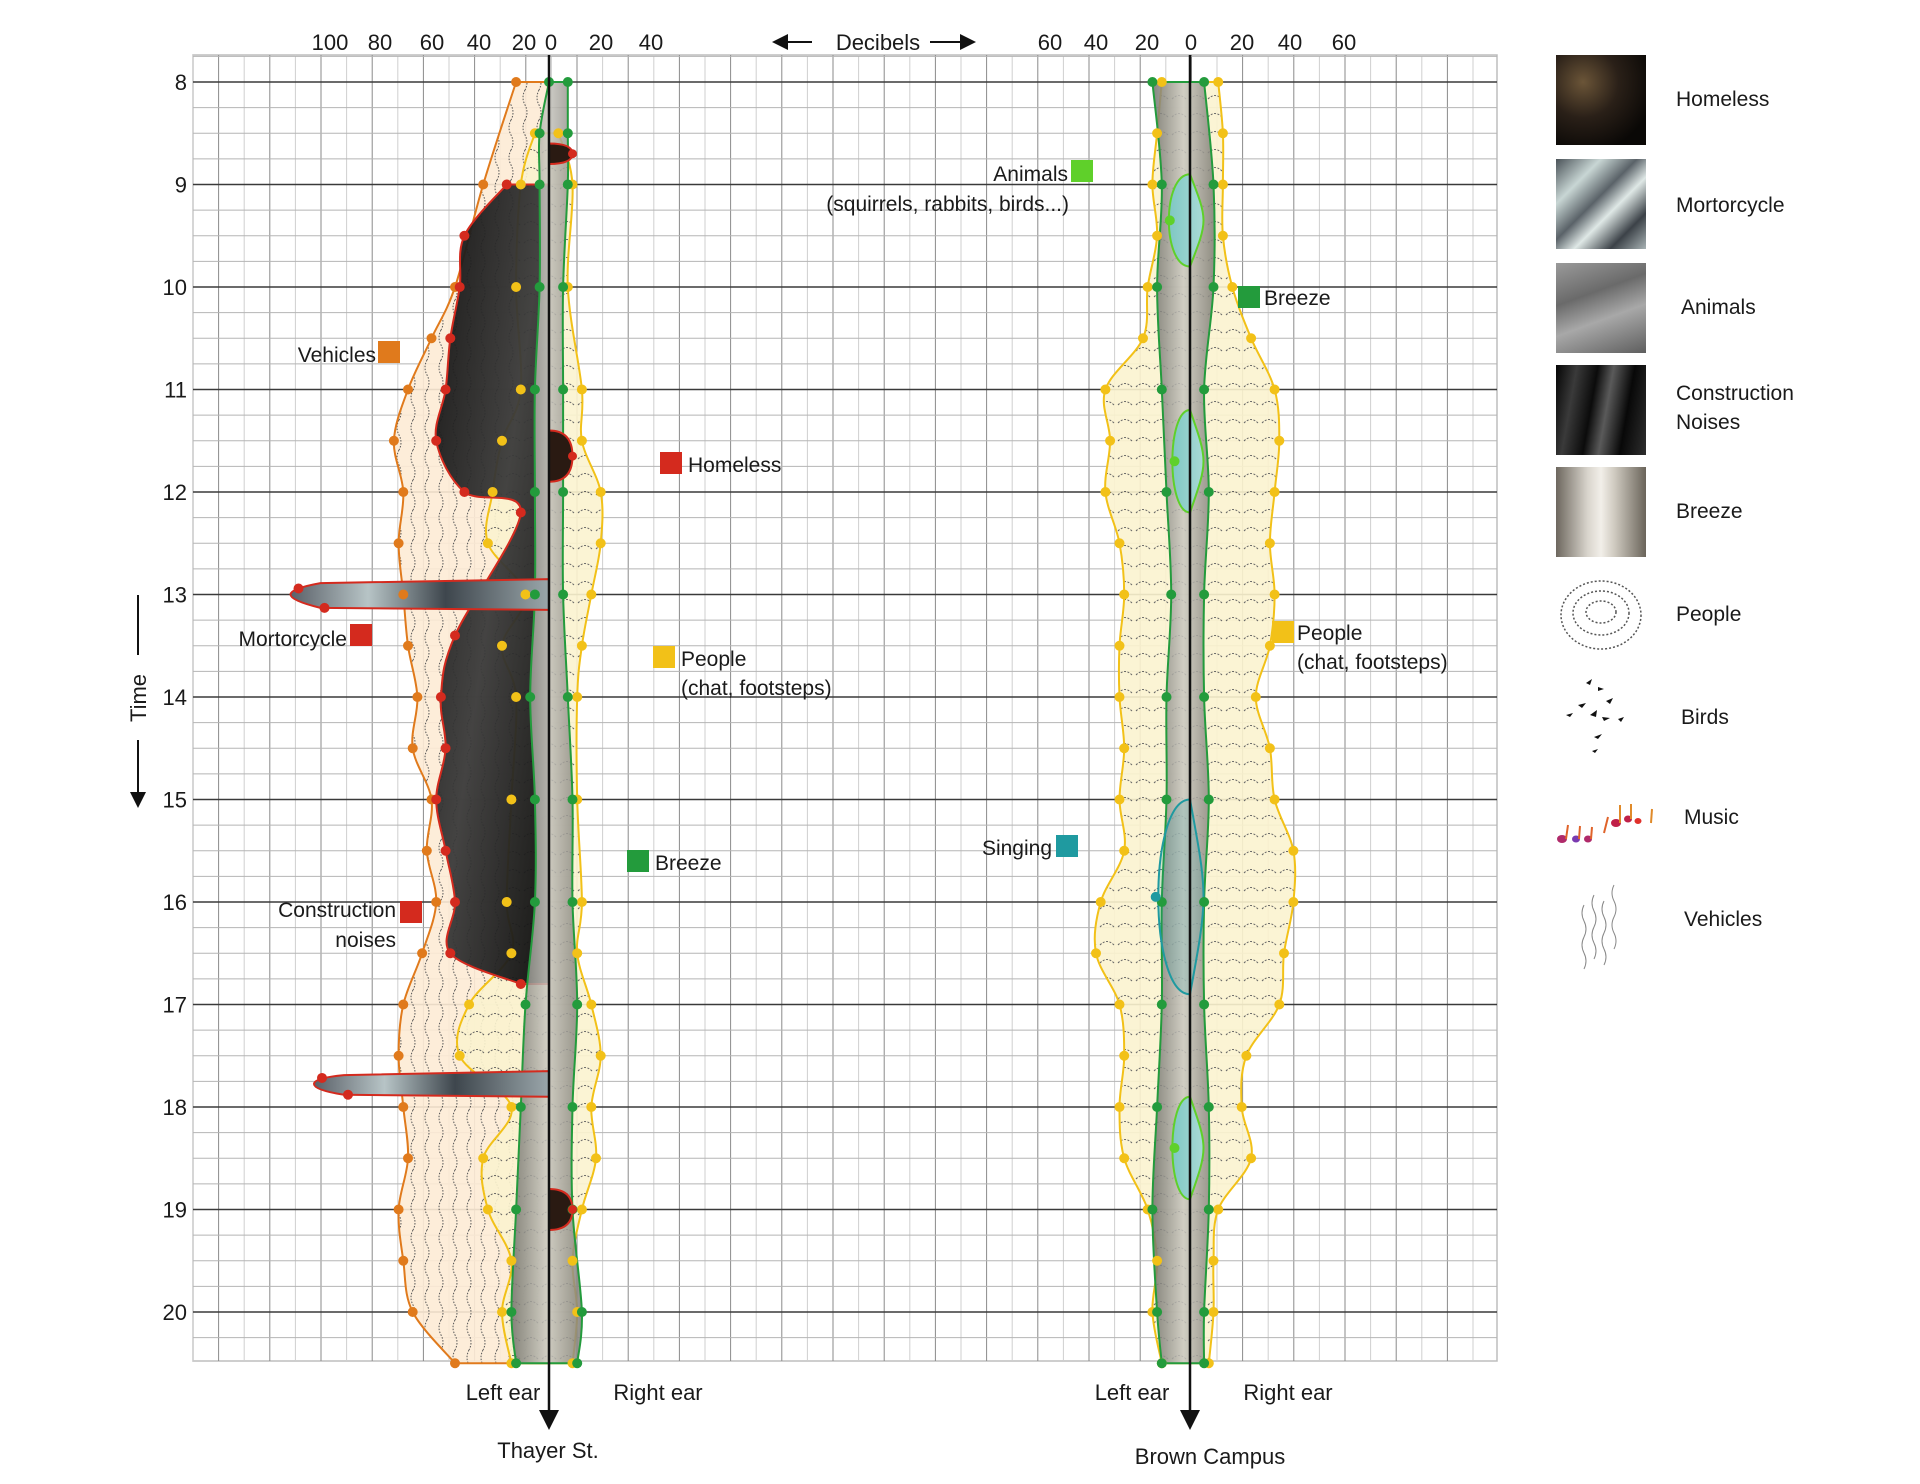 Image resolution: width=1920 pixels, height=1484 pixels. Describe the element at coordinates (1297, 298) in the screenshot. I see `annotation-breeze-brown-label: Breeze` at that location.